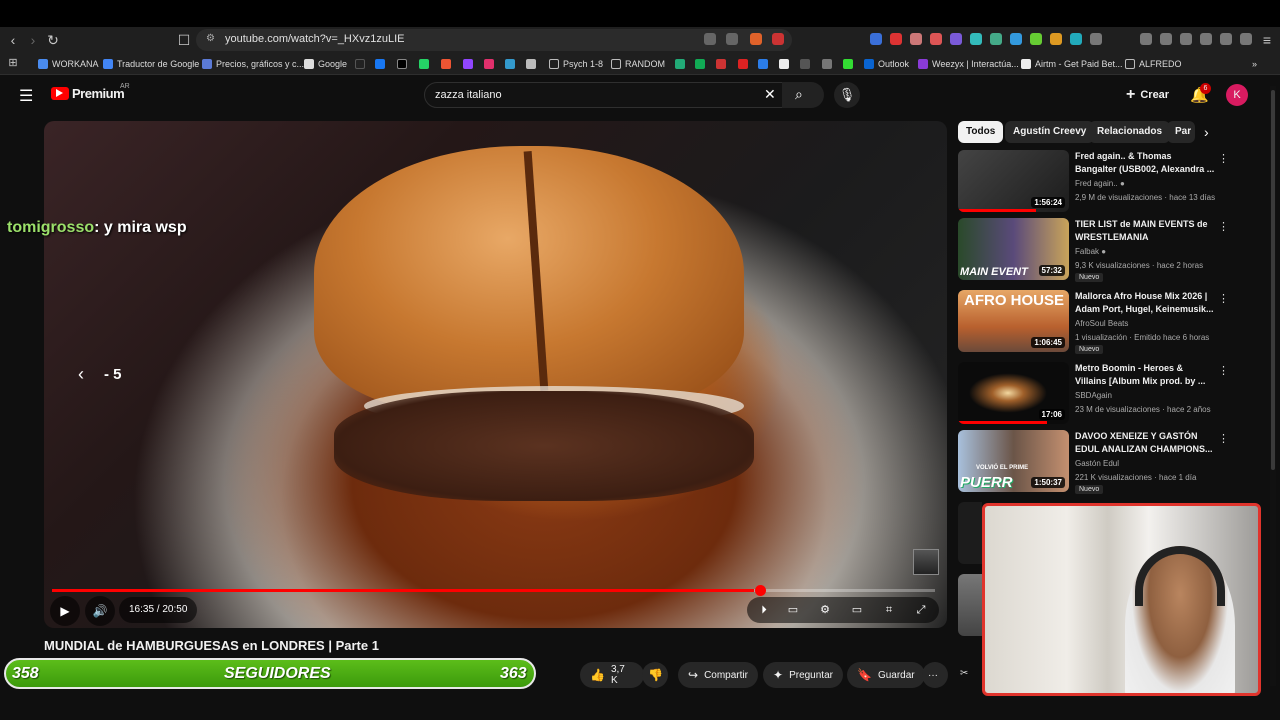 This screenshot has width=1280, height=720. Describe the element at coordinates (404, 64) in the screenshot. I see `x-icon` at that location.